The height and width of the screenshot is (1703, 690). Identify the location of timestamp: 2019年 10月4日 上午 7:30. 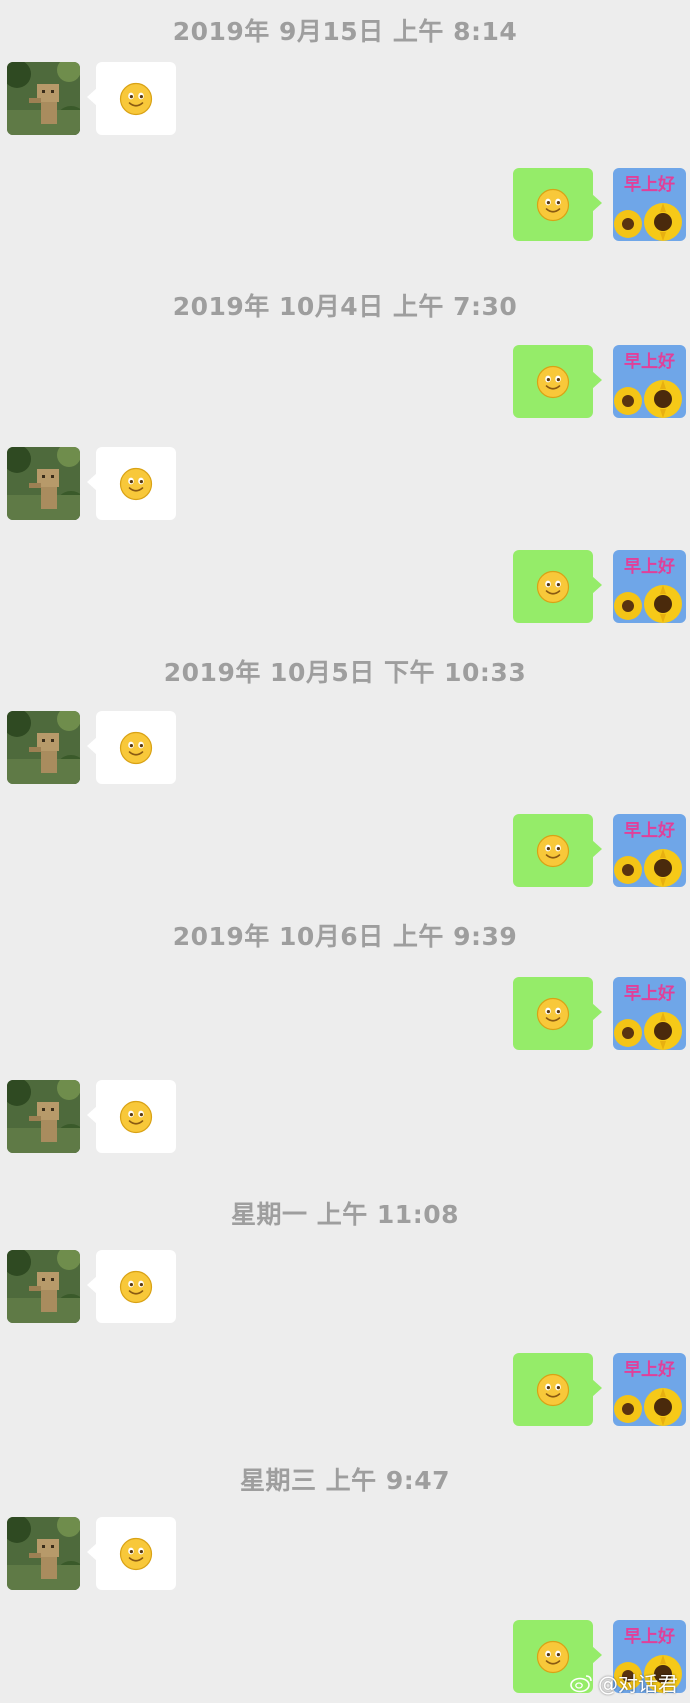
(345, 306).